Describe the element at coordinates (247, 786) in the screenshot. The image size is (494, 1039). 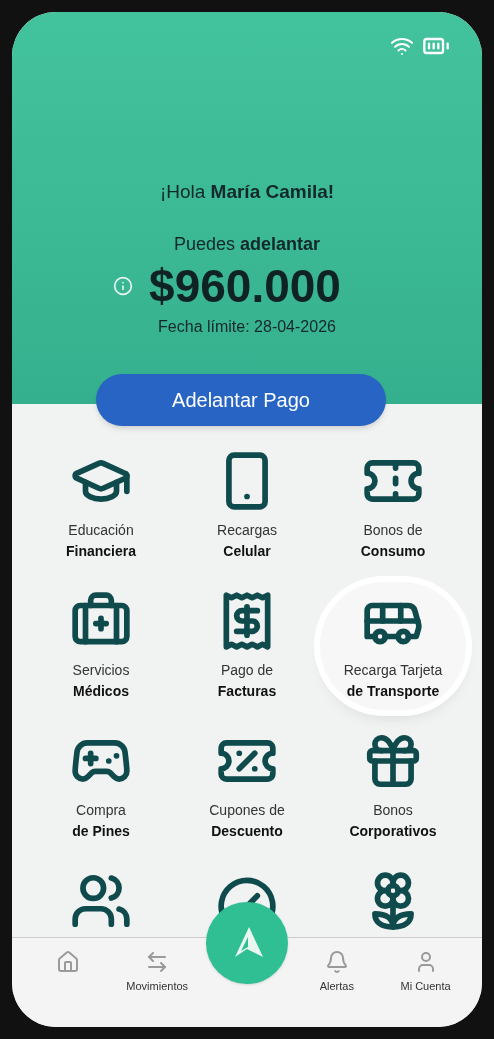
I see `service-tile: Cupones de Descuento` at that location.